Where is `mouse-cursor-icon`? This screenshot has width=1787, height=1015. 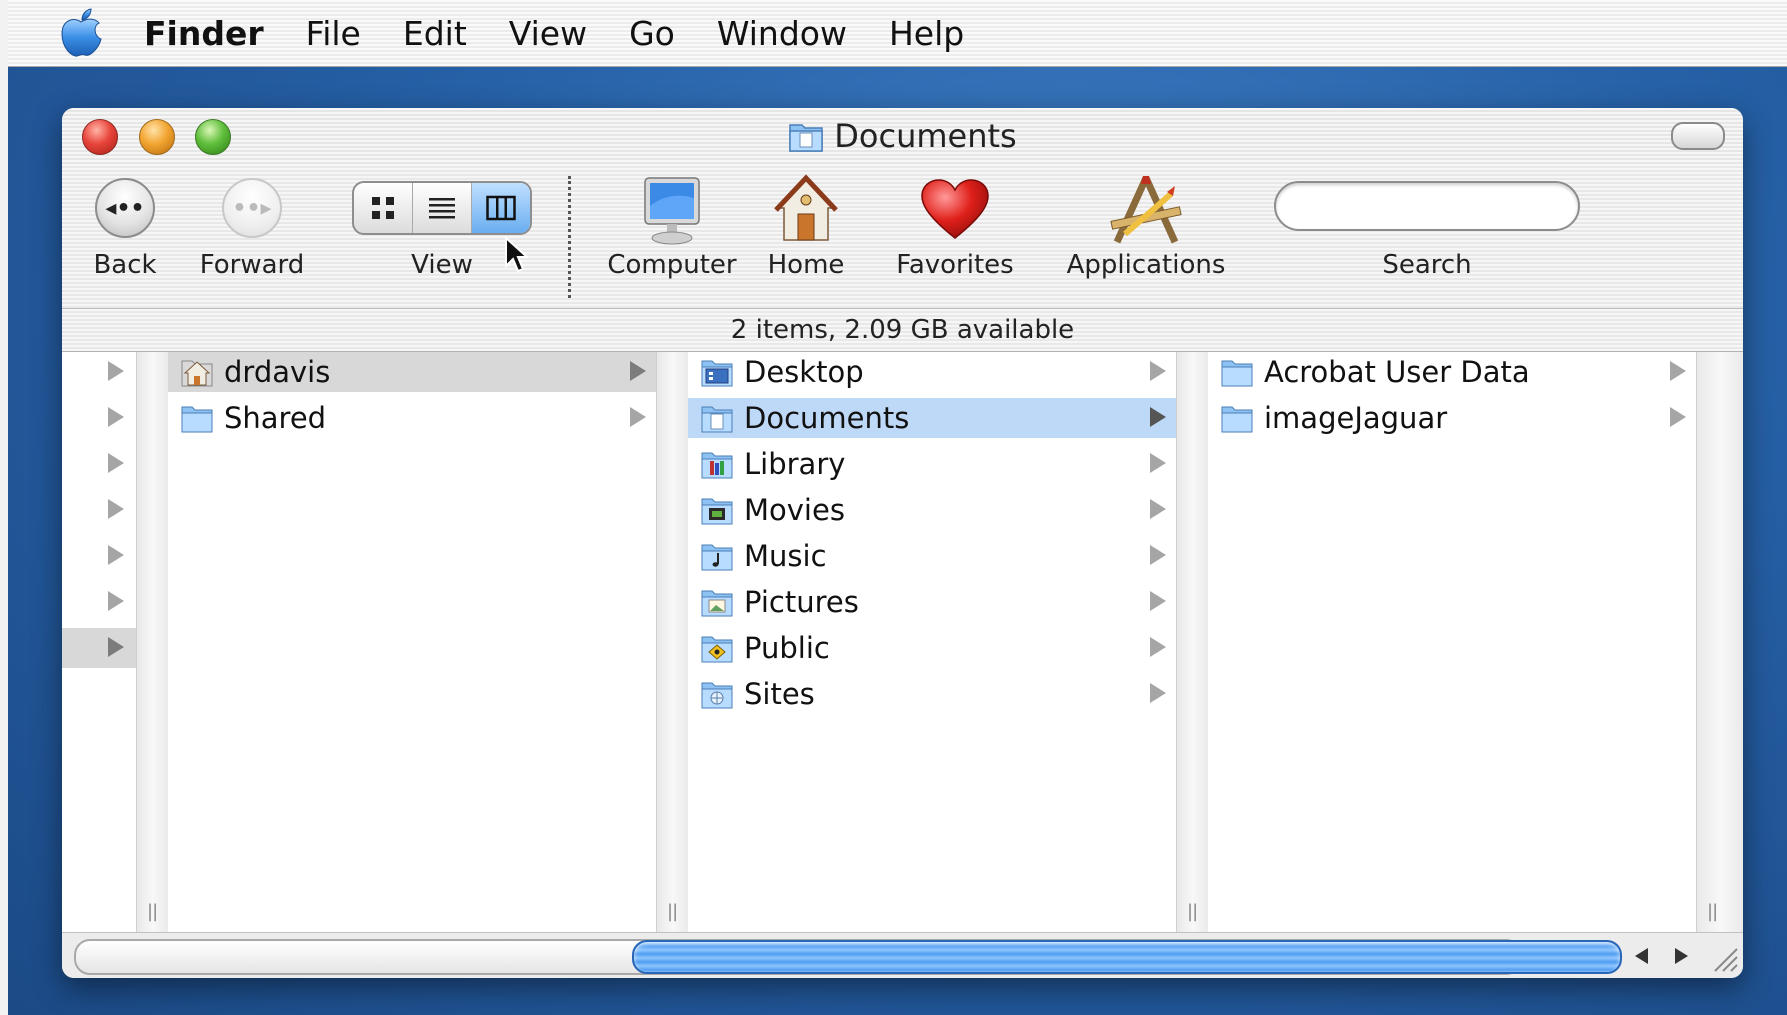 mouse-cursor-icon is located at coordinates (516, 254).